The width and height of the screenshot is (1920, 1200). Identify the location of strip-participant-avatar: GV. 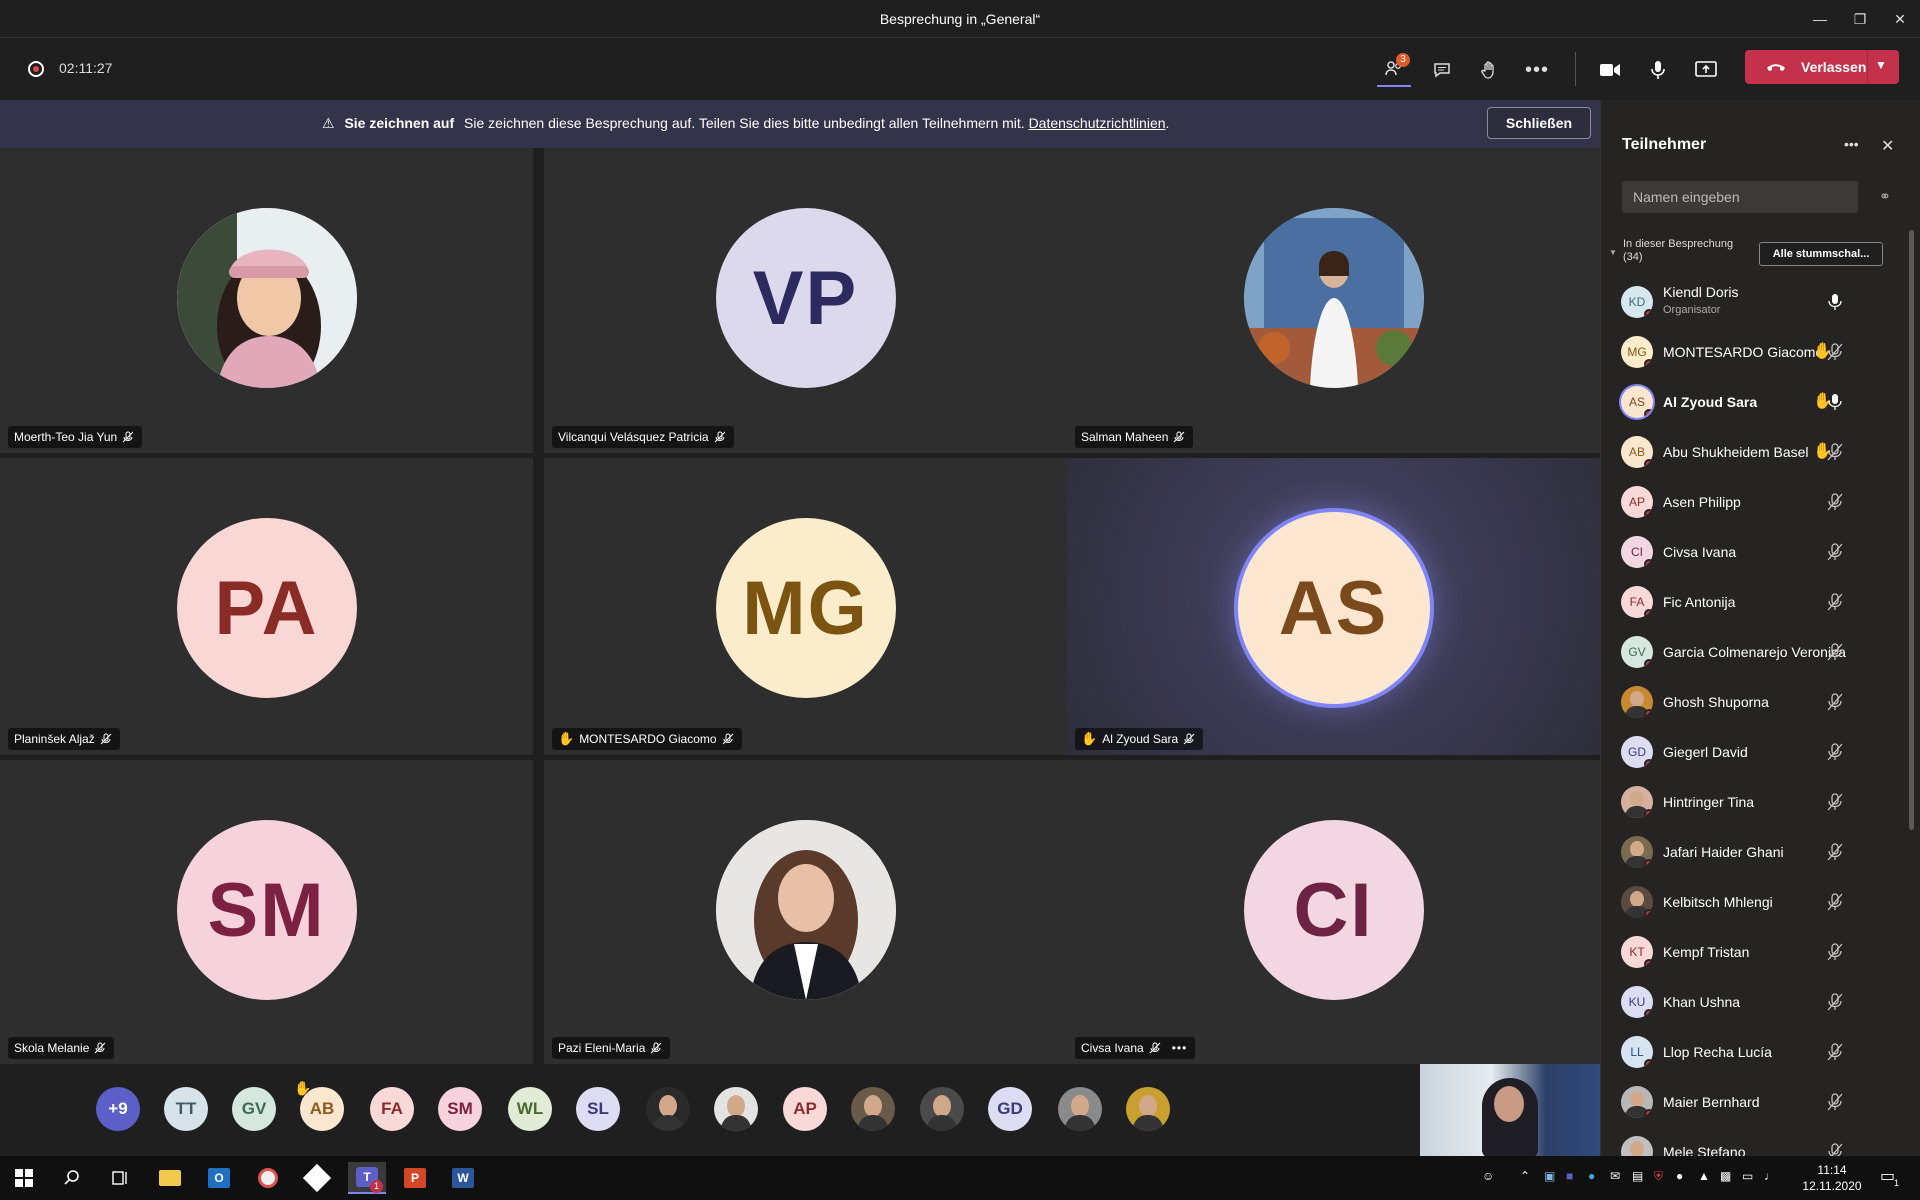
(254, 1109).